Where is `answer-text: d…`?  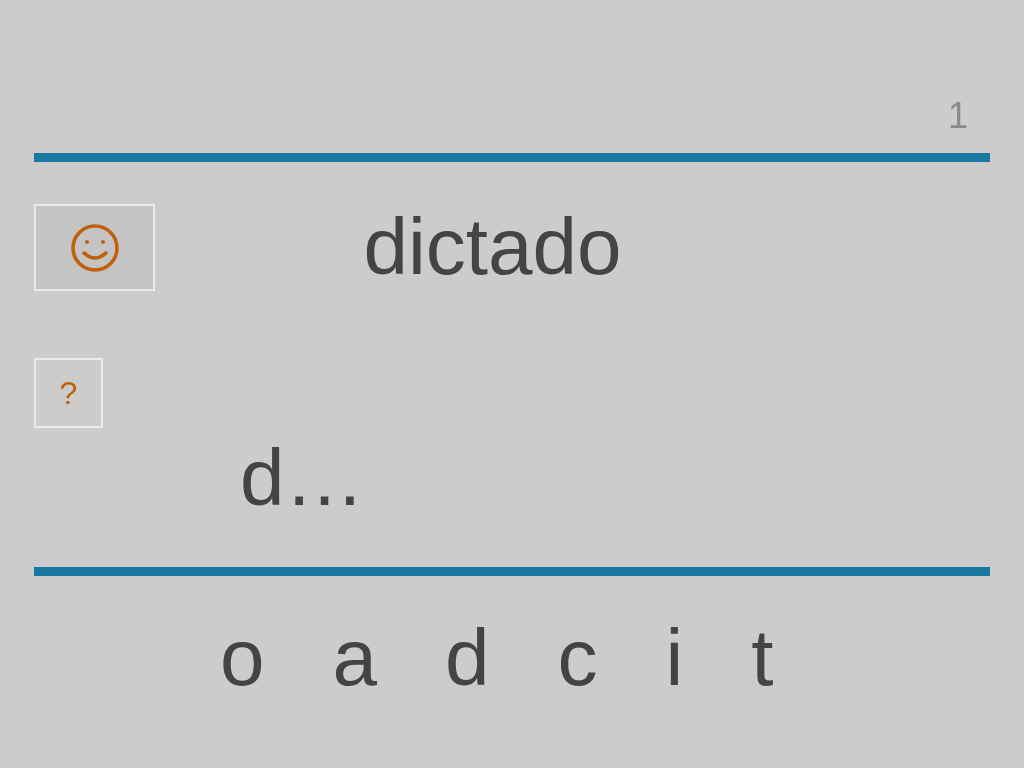 answer-text: d… is located at coordinates (302, 478).